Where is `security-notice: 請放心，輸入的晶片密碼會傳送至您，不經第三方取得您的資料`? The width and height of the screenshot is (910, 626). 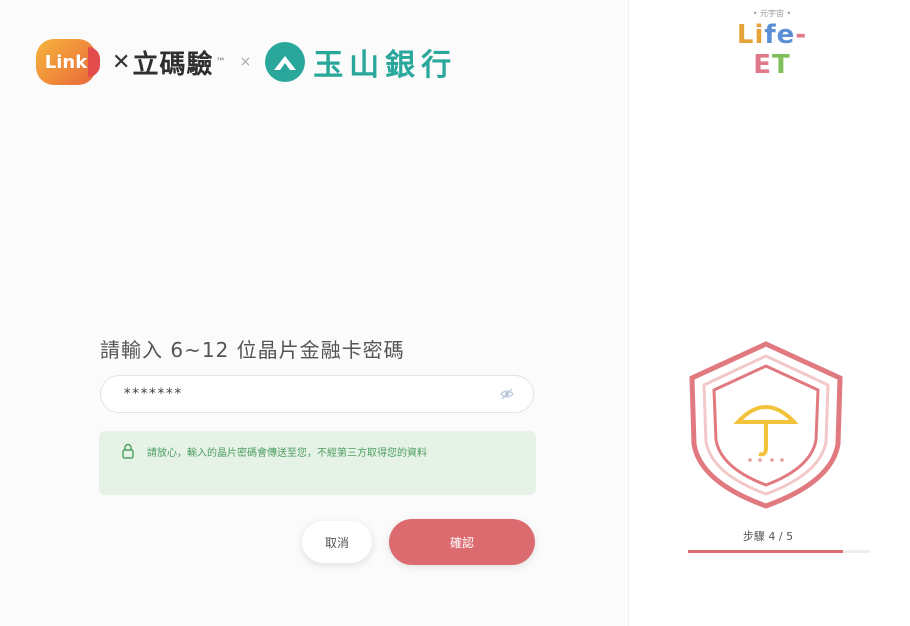
security-notice: 請放心，輸入的晶片密碼會傳送至您，不經第三方取得您的資料 is located at coordinates (317, 463).